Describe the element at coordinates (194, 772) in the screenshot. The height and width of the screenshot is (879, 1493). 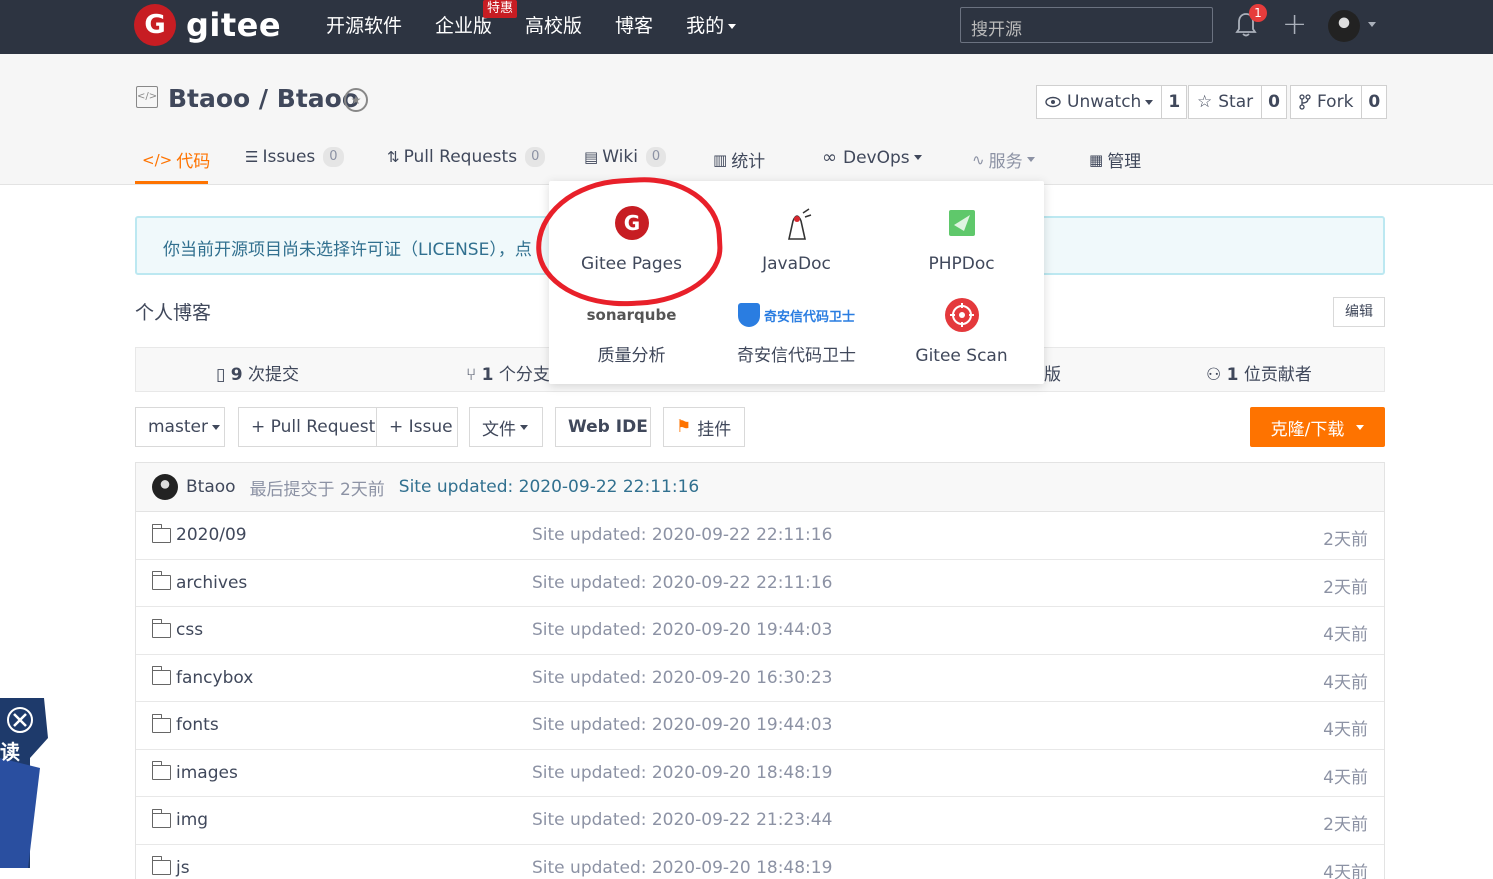
I see `file-name: images` at that location.